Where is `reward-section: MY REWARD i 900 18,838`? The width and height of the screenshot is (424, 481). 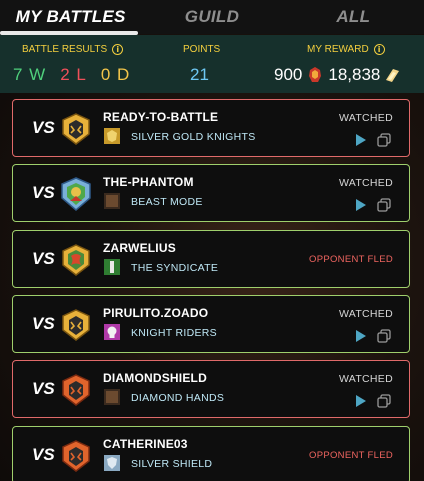
reward-section: MY REWARD i 900 18,838 is located at coordinates (342, 64).